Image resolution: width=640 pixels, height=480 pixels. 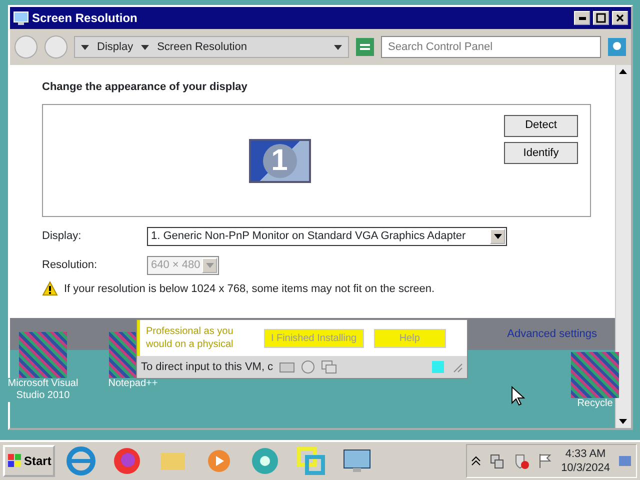 What do you see at coordinates (541, 153) in the screenshot?
I see `monitor-button: Identify` at bounding box center [541, 153].